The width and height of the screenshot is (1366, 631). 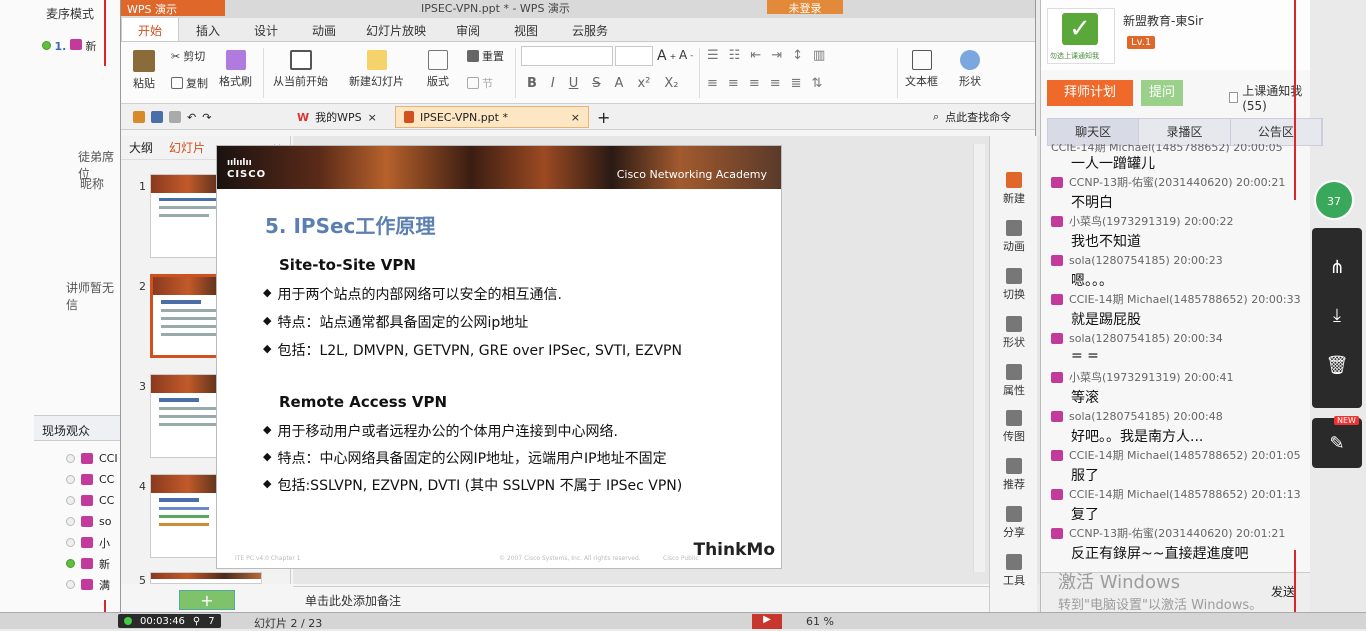 I want to click on distribute-icon: ≣, so click(x=796, y=83).